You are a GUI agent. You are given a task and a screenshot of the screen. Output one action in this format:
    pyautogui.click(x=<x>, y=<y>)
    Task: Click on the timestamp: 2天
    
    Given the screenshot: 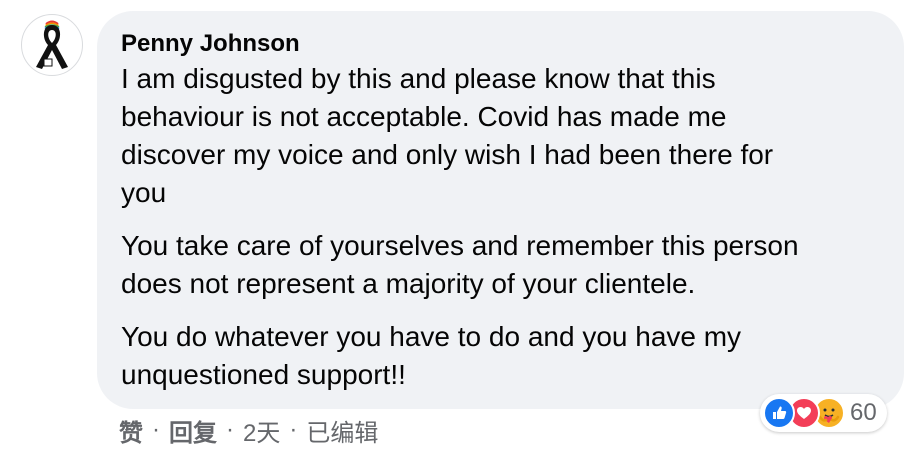 What is the action you would take?
    pyautogui.click(x=261, y=430)
    